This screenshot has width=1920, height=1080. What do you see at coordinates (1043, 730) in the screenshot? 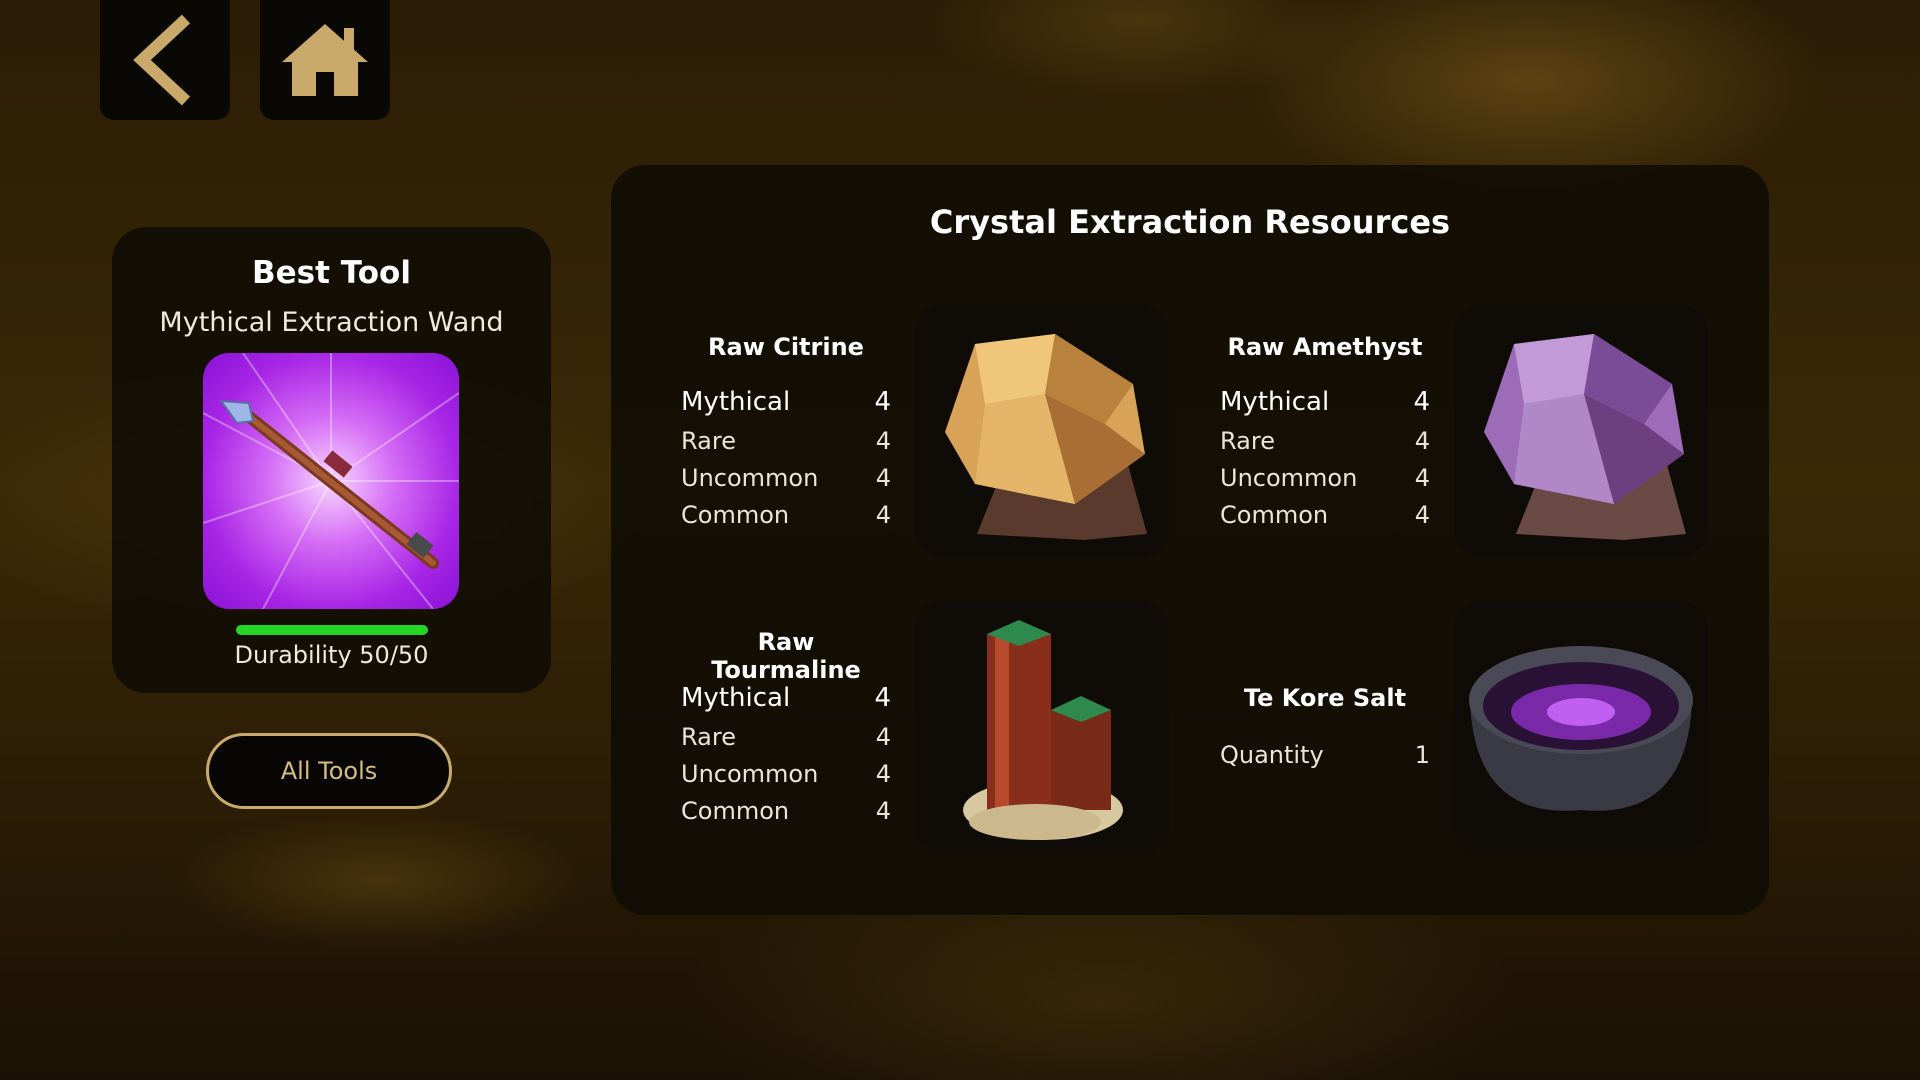
I see `tourmaline-crystal-icon` at bounding box center [1043, 730].